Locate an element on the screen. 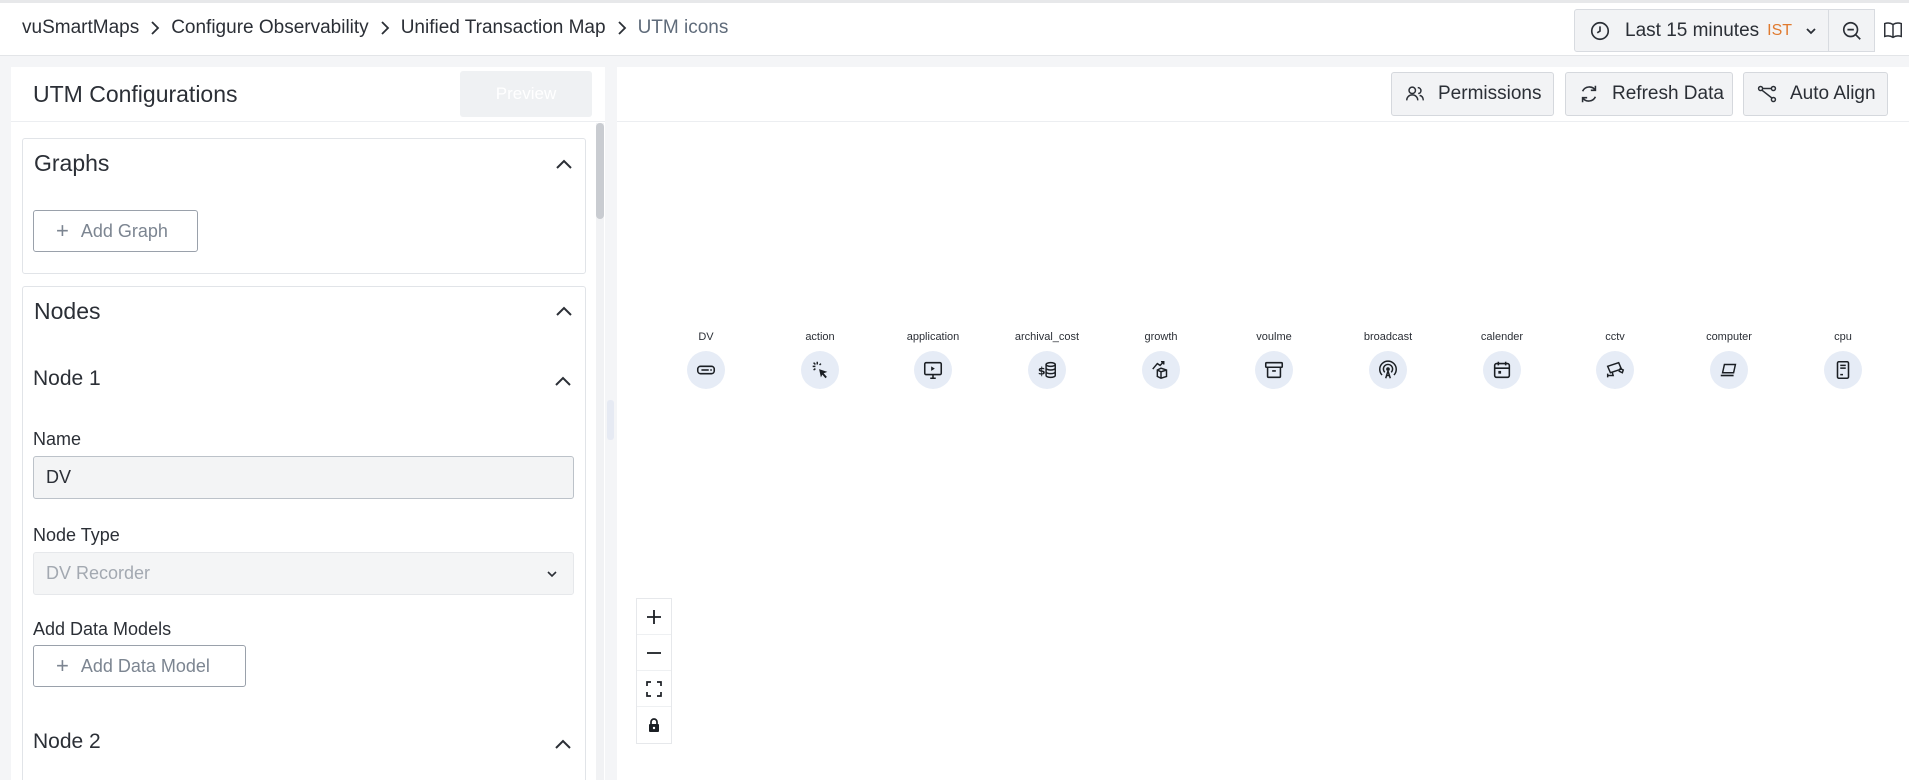 This screenshot has width=1909, height=780. canvas-toolbar: Permissions Refresh Data Auto Align is located at coordinates (1263, 94).